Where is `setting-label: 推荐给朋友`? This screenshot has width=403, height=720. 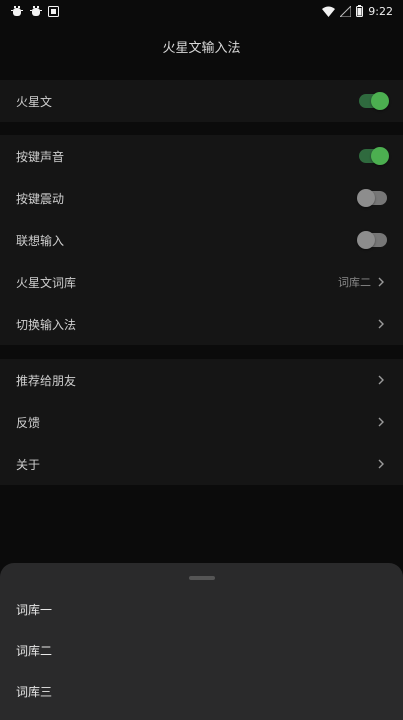
setting-label: 推荐给朋友 is located at coordinates (46, 380).